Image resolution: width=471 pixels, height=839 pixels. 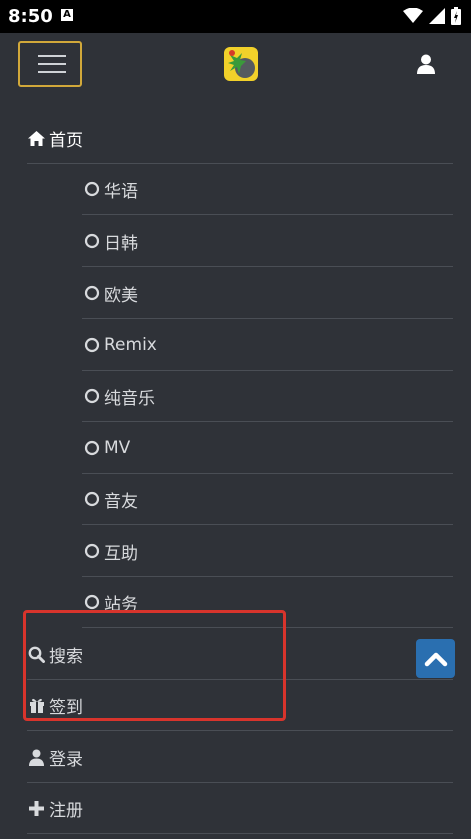 I want to click on status-time: 8:50, so click(x=30, y=16).